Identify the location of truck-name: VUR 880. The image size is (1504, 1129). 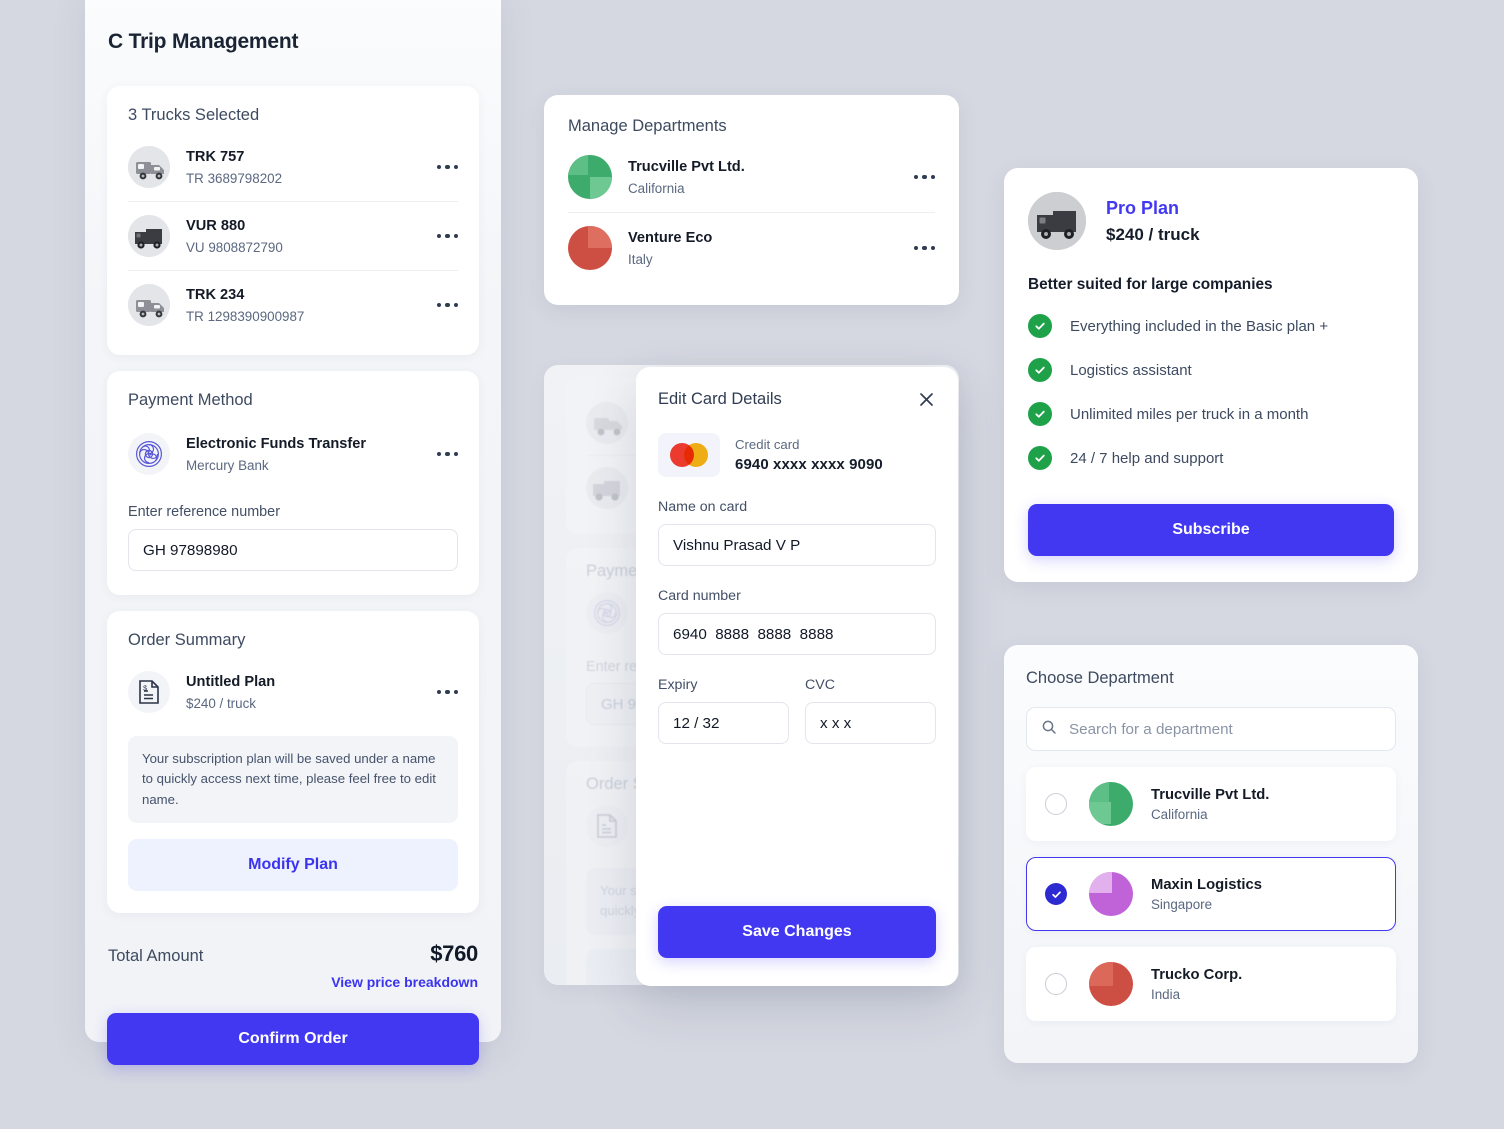
(216, 226).